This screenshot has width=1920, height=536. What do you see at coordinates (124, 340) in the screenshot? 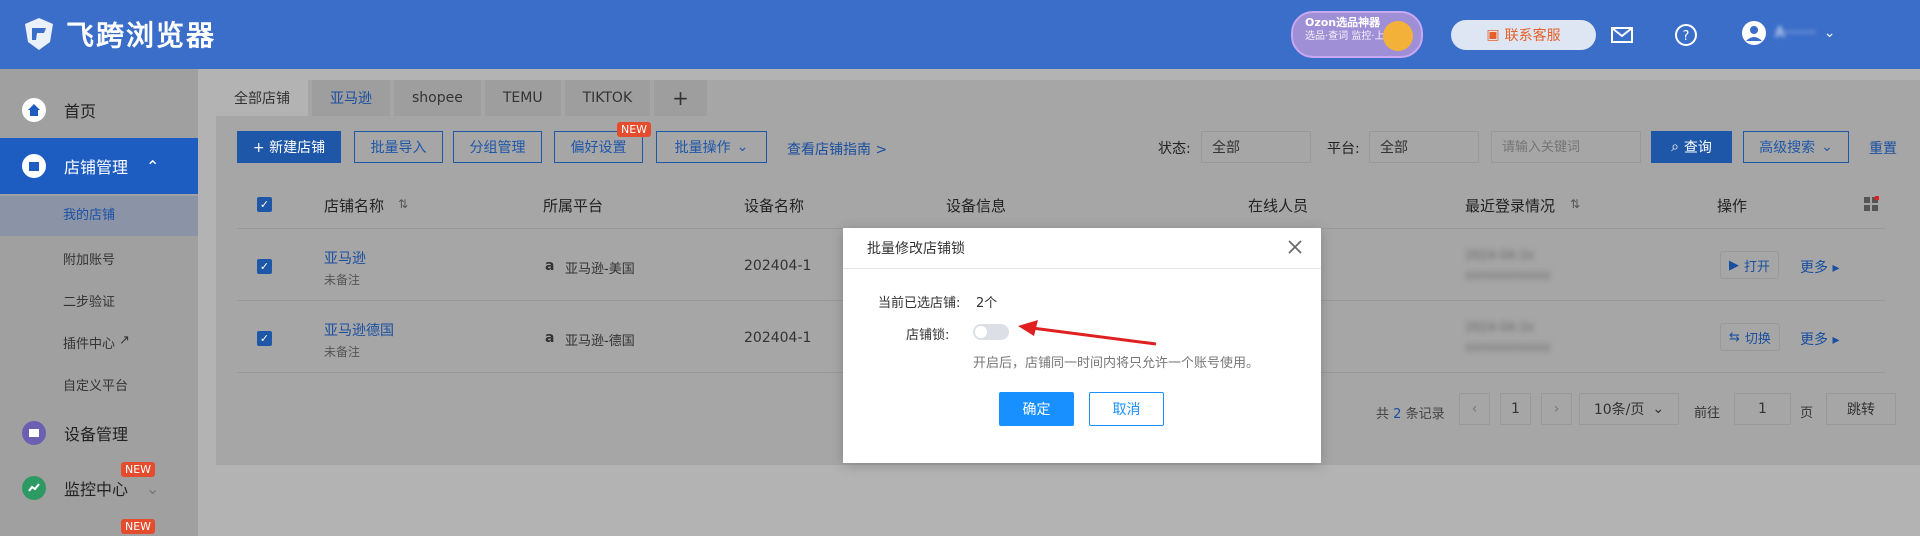
I see `external-link-icon: ↗` at bounding box center [124, 340].